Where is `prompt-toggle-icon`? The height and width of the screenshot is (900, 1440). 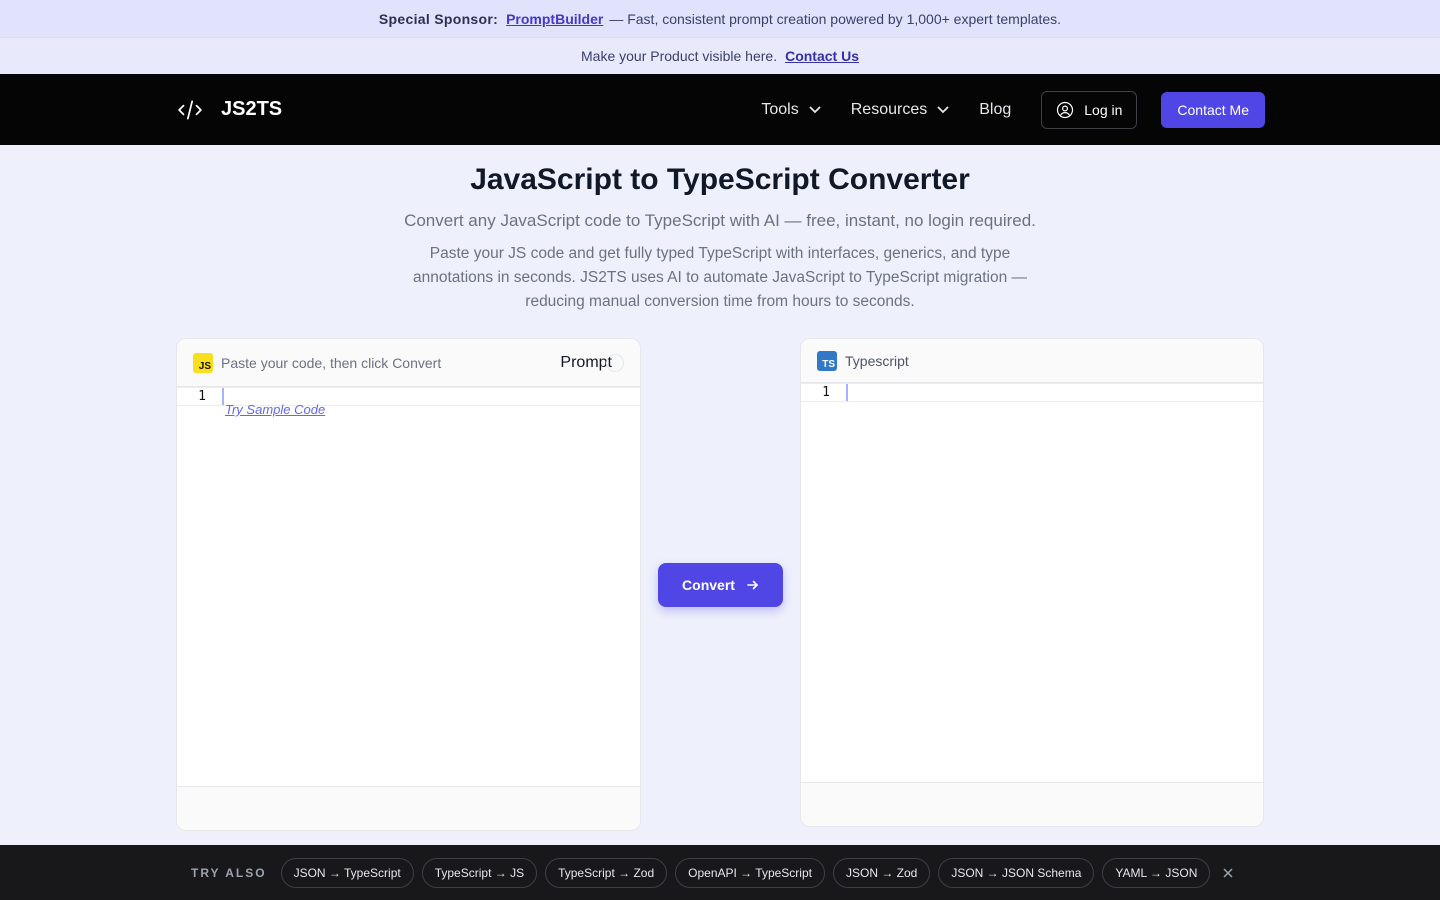
prompt-toggle-icon is located at coordinates (615, 362).